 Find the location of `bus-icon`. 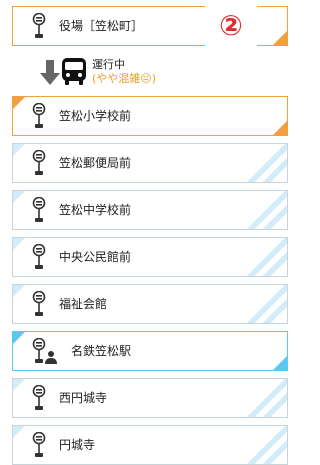

bus-icon is located at coordinates (74, 74).